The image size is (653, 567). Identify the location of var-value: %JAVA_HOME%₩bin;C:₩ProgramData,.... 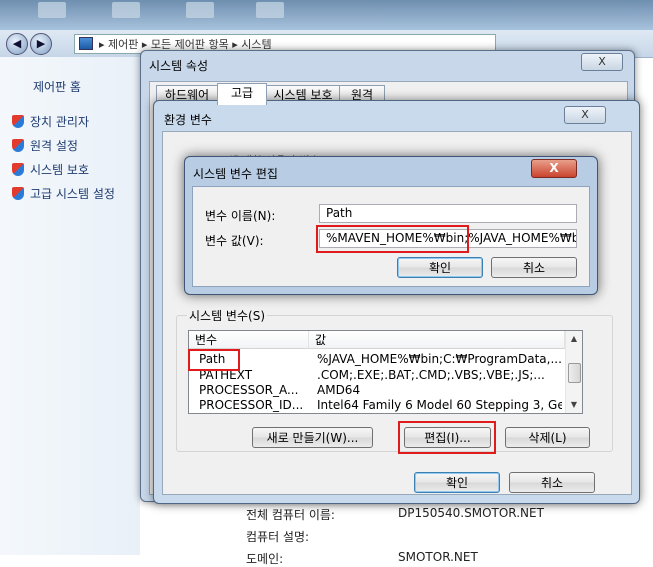
(439, 359).